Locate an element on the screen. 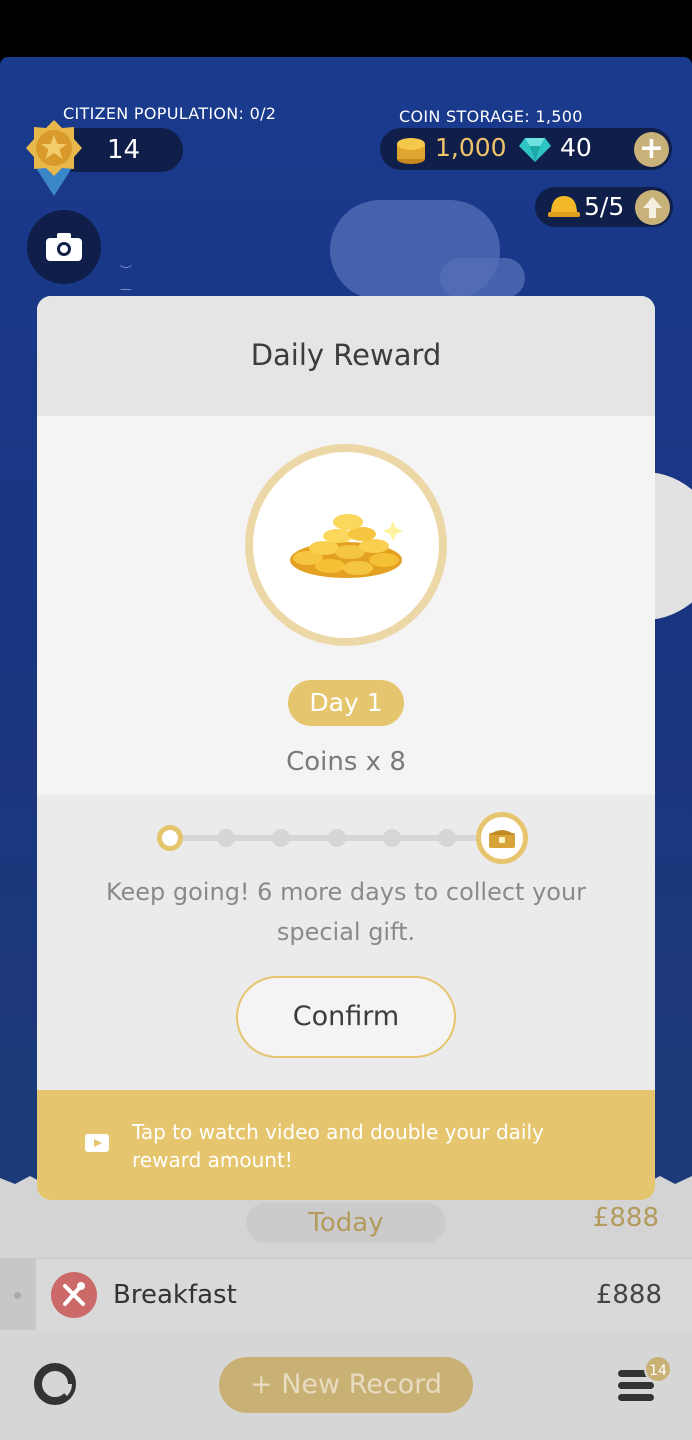 Image resolution: width=692 pixels, height=1440 pixels. citizen-population-label: CITIZEN POPULATION: 0/2 is located at coordinates (170, 113).